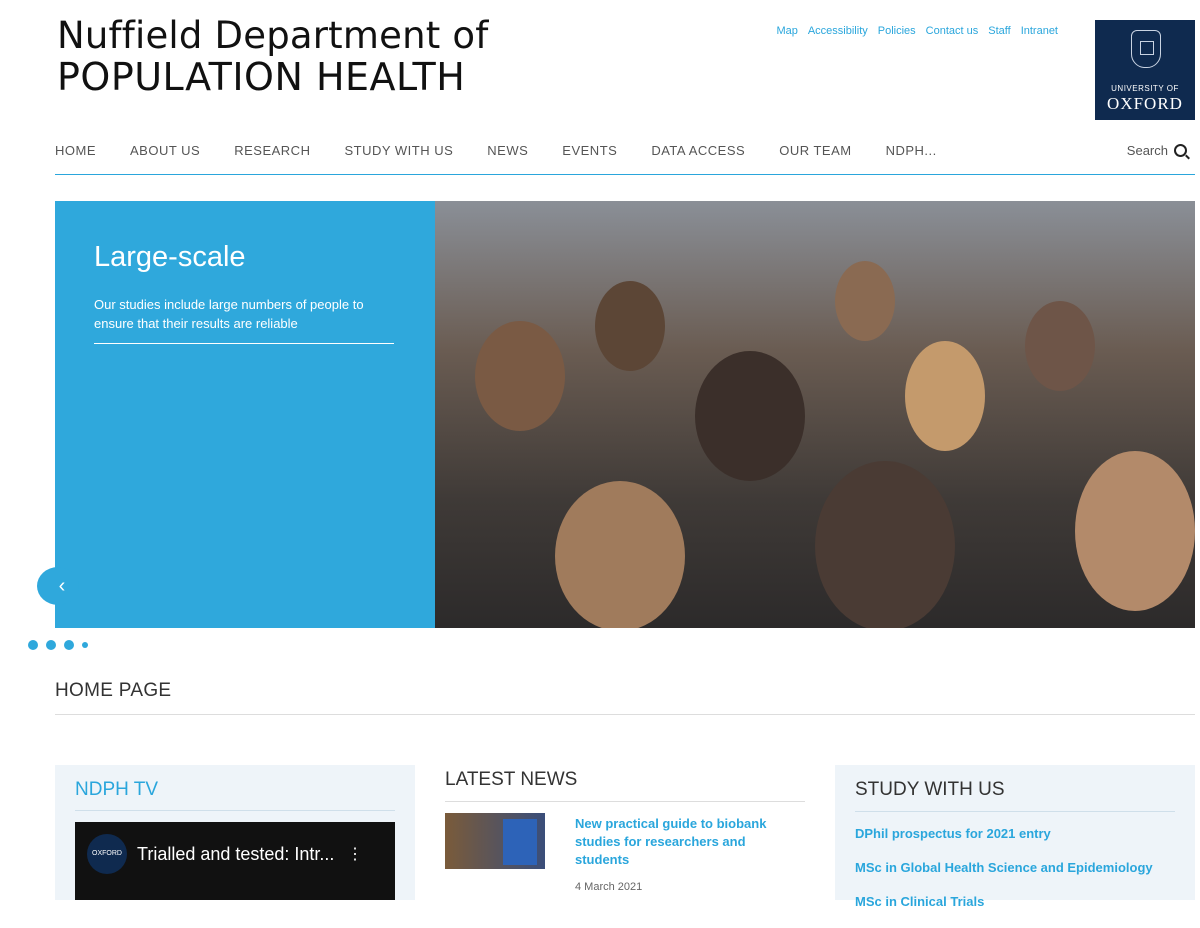 Image resolution: width=1200 pixels, height=928 pixels. Describe the element at coordinates (815, 151) in the screenshot. I see `nav-item-our-team: OUR TEAM` at that location.